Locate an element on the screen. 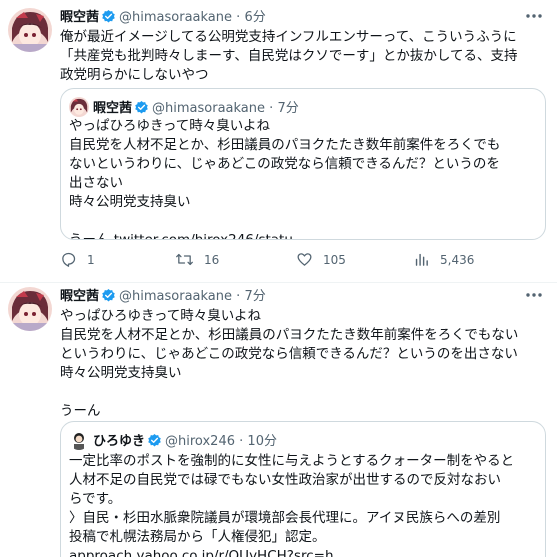 The width and height of the screenshot is (557, 557). quoted-user-handle: @hirox246 is located at coordinates (200, 441).